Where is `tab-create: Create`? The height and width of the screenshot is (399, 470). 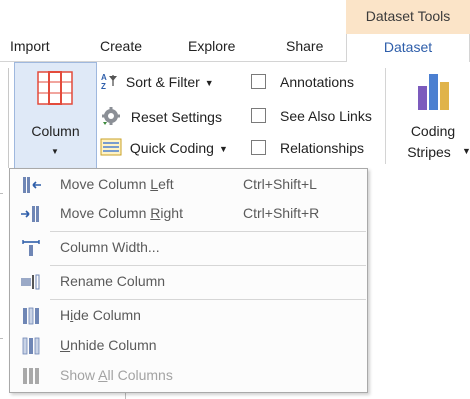 tab-create: Create is located at coordinates (121, 46).